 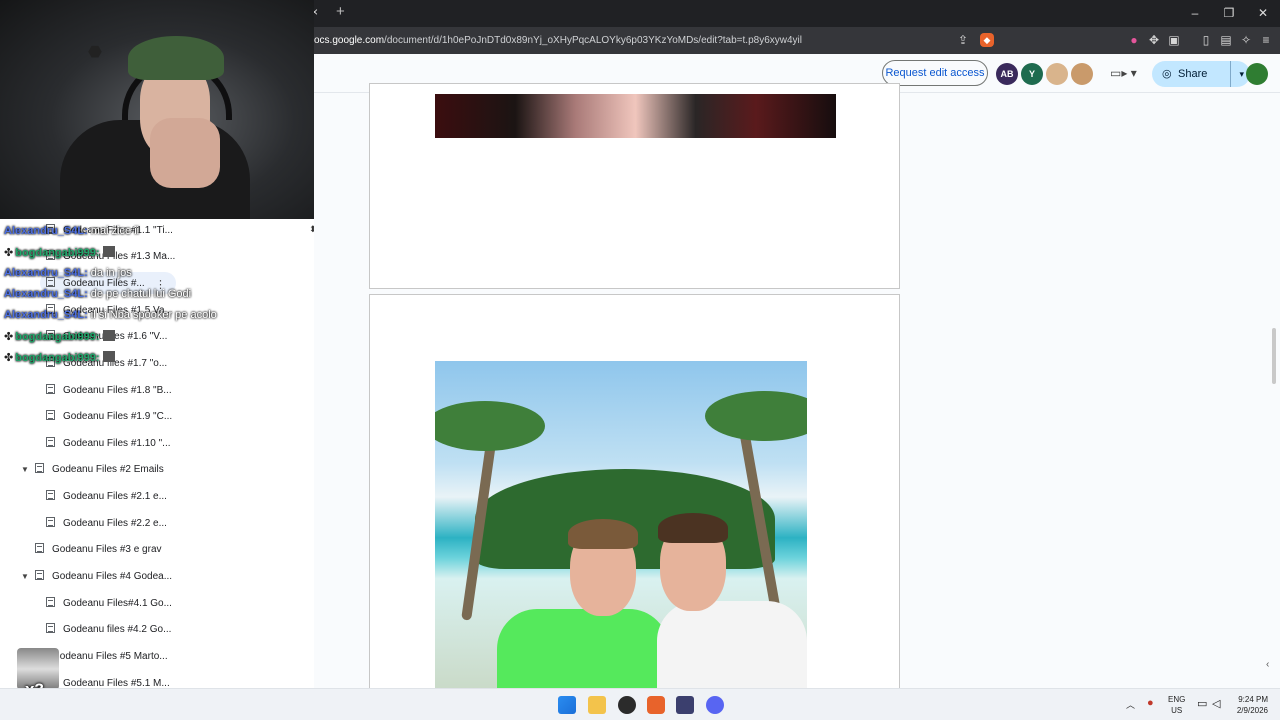 I want to click on clock-date: 2/9/2026, so click(x=1252, y=710).